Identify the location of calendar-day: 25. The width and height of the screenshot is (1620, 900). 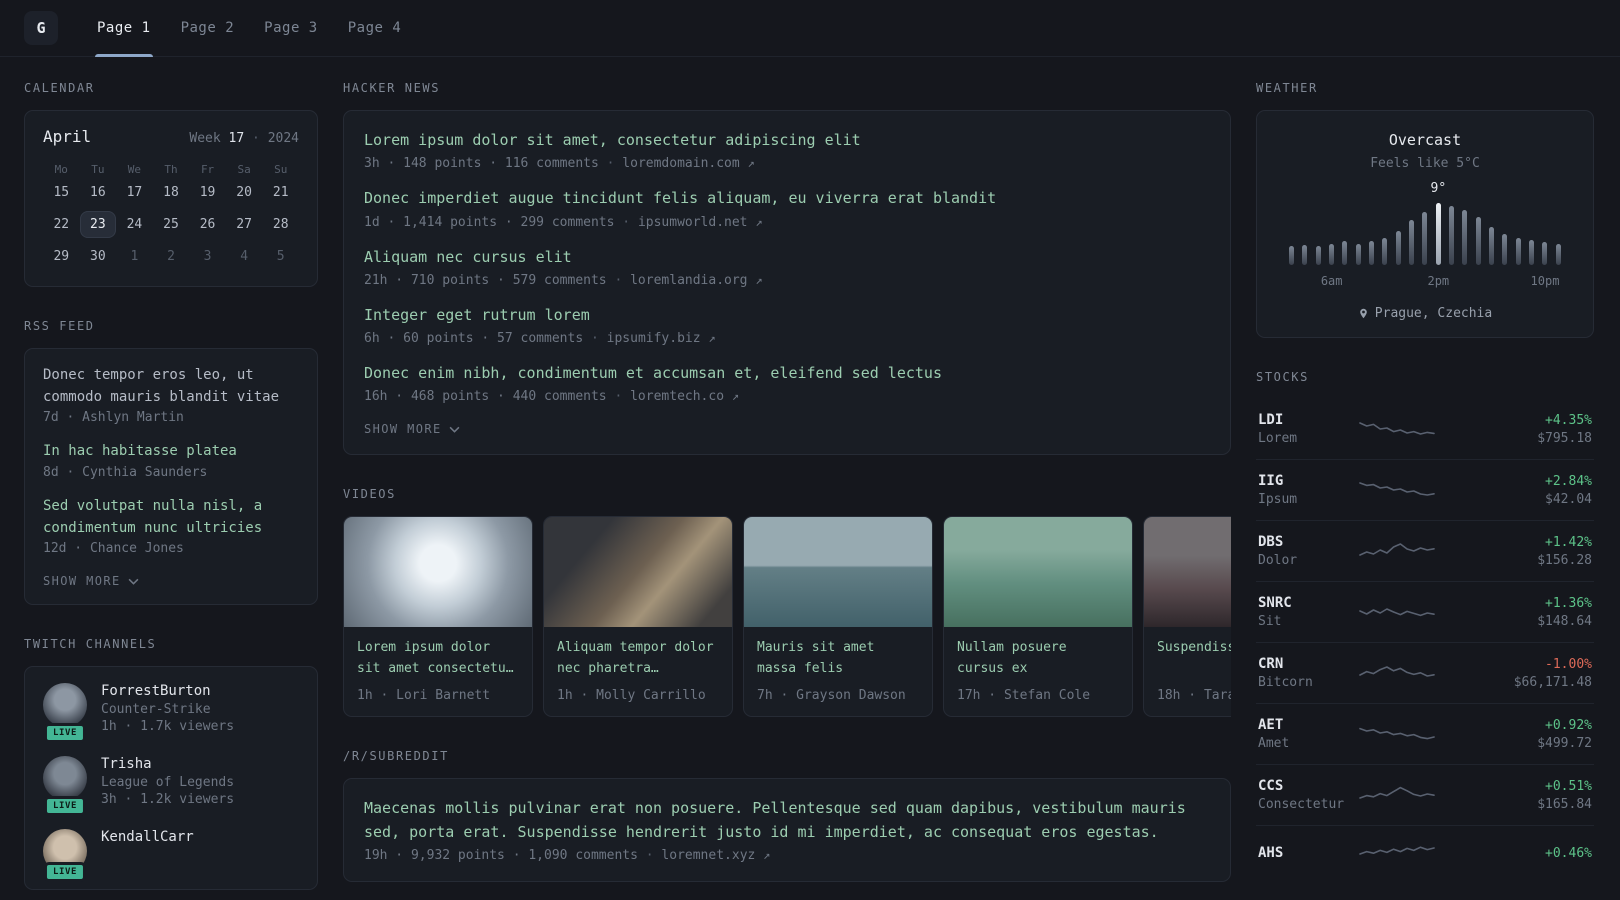
(171, 224).